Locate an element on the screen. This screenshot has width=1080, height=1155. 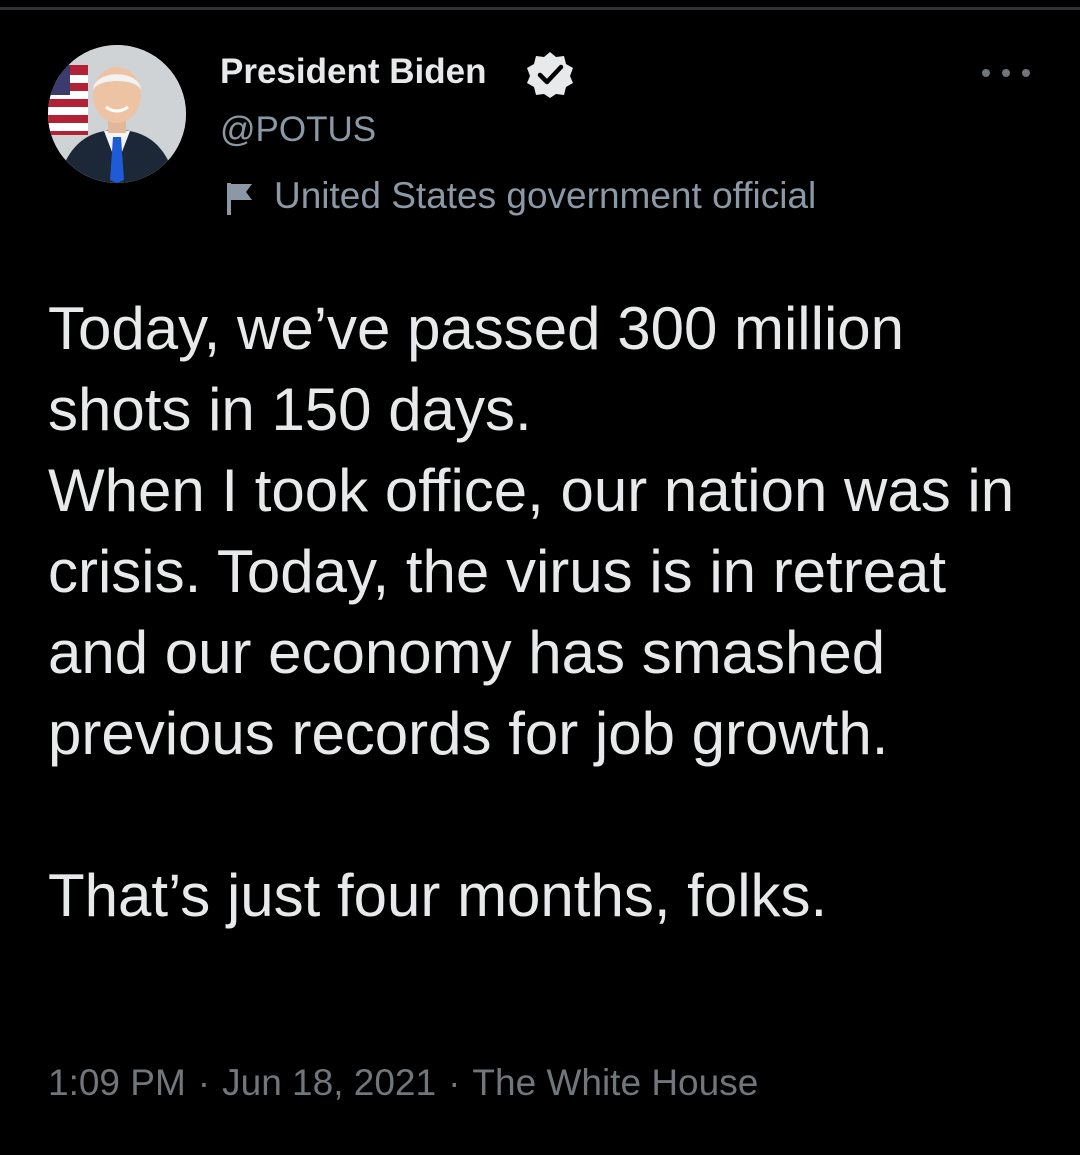
tweet-date: Jun 18, 2021 is located at coordinates (329, 1082).